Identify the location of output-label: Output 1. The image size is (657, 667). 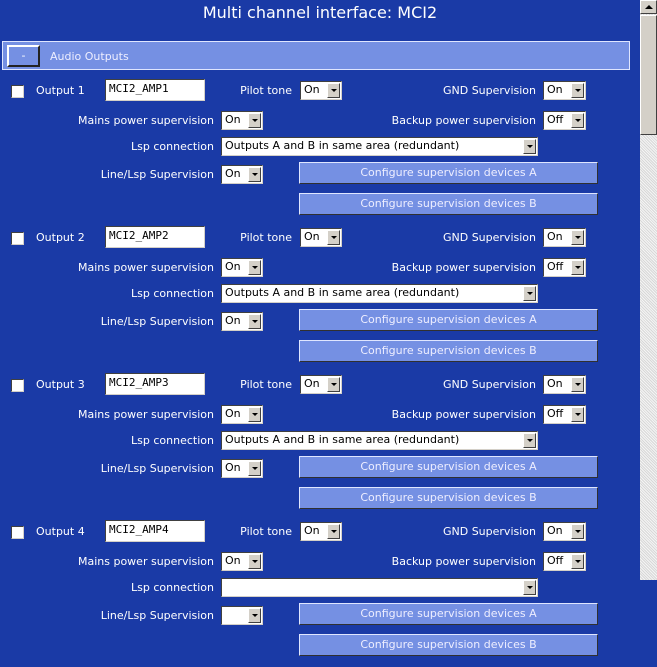
(60, 90).